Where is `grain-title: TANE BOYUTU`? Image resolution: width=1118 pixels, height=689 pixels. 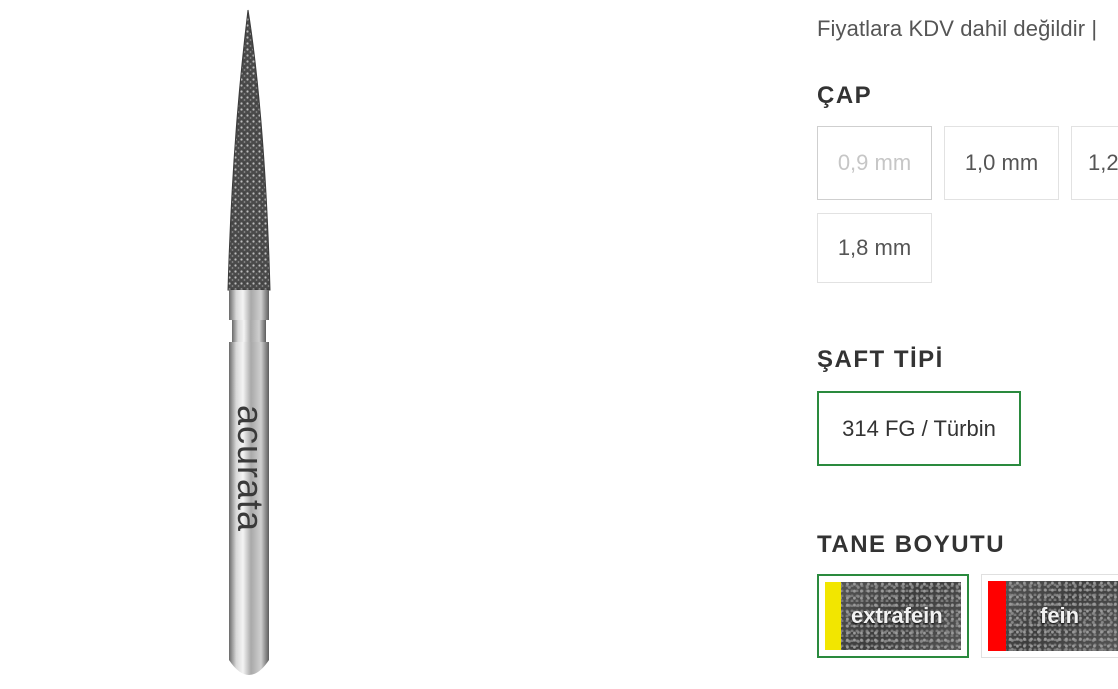
grain-title: TANE BOYUTU is located at coordinates (911, 544).